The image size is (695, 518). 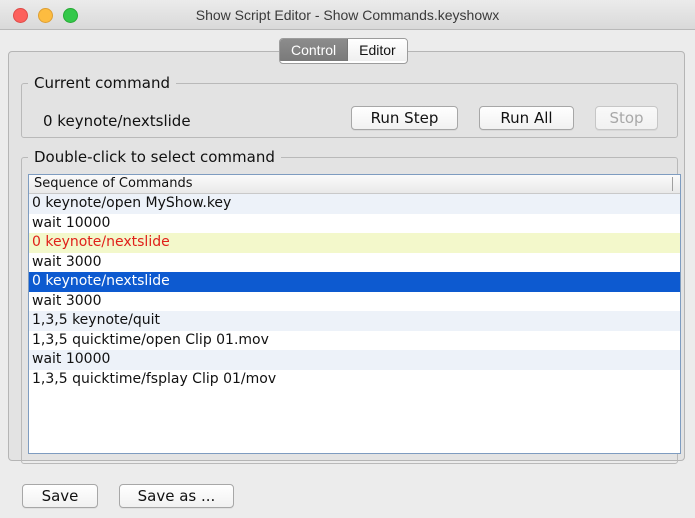 What do you see at coordinates (354, 341) in the screenshot?
I see `command-row: 1,3,5 quicktime/open Clip 01.mov` at bounding box center [354, 341].